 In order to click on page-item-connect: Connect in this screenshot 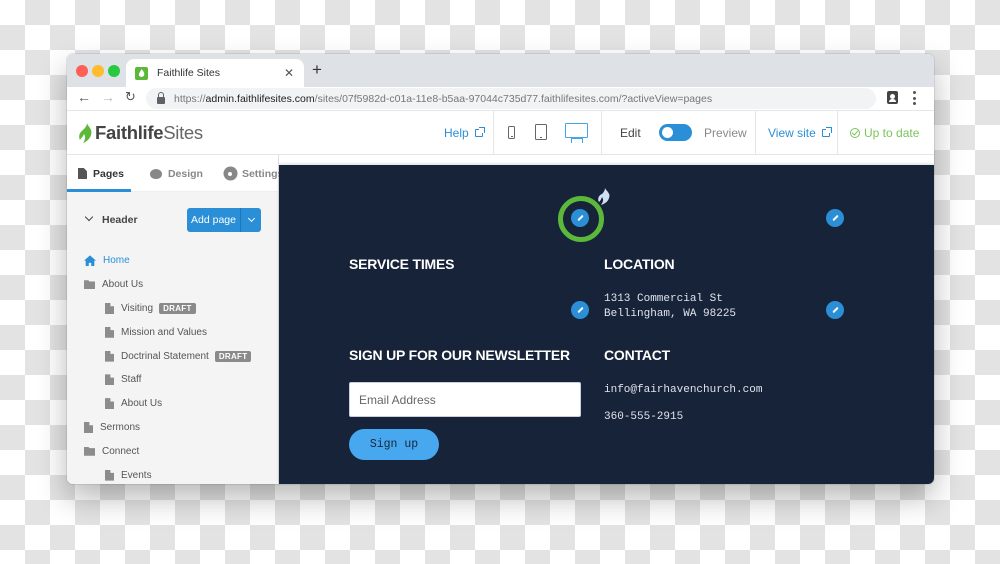, I will do `click(173, 451)`.